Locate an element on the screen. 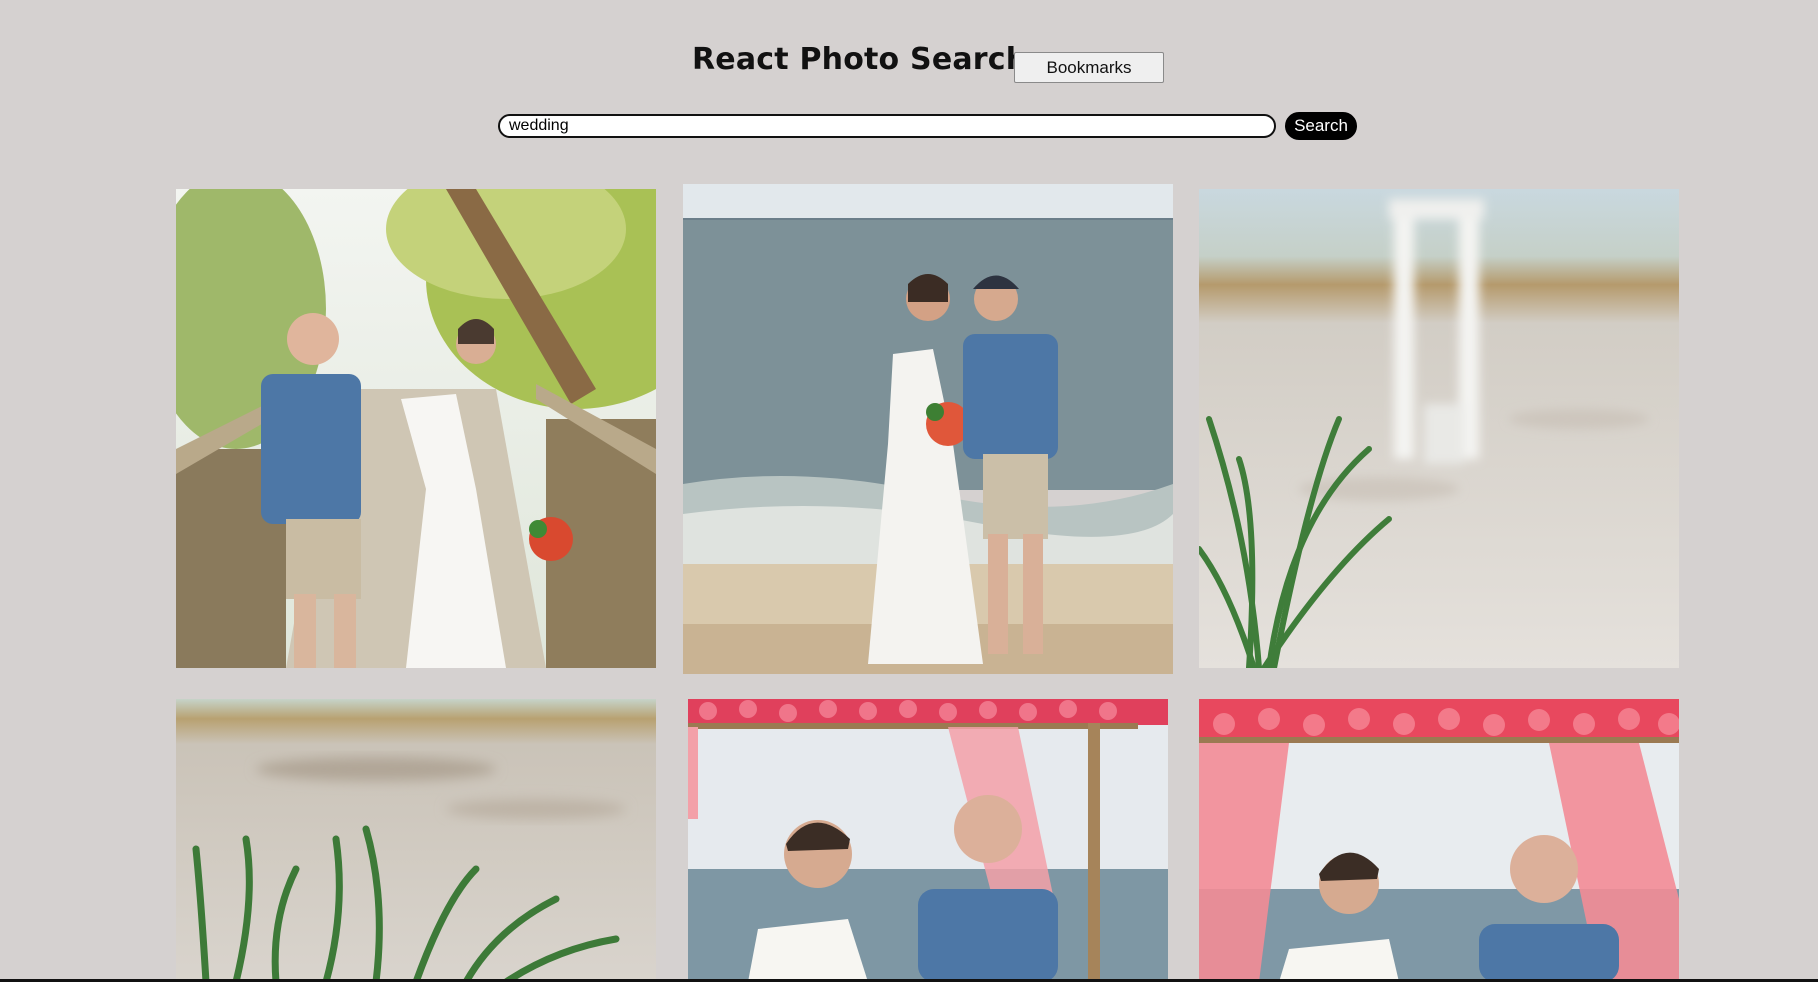 Image resolution: width=1818 pixels, height=982 pixels. search-input is located at coordinates (887, 126).